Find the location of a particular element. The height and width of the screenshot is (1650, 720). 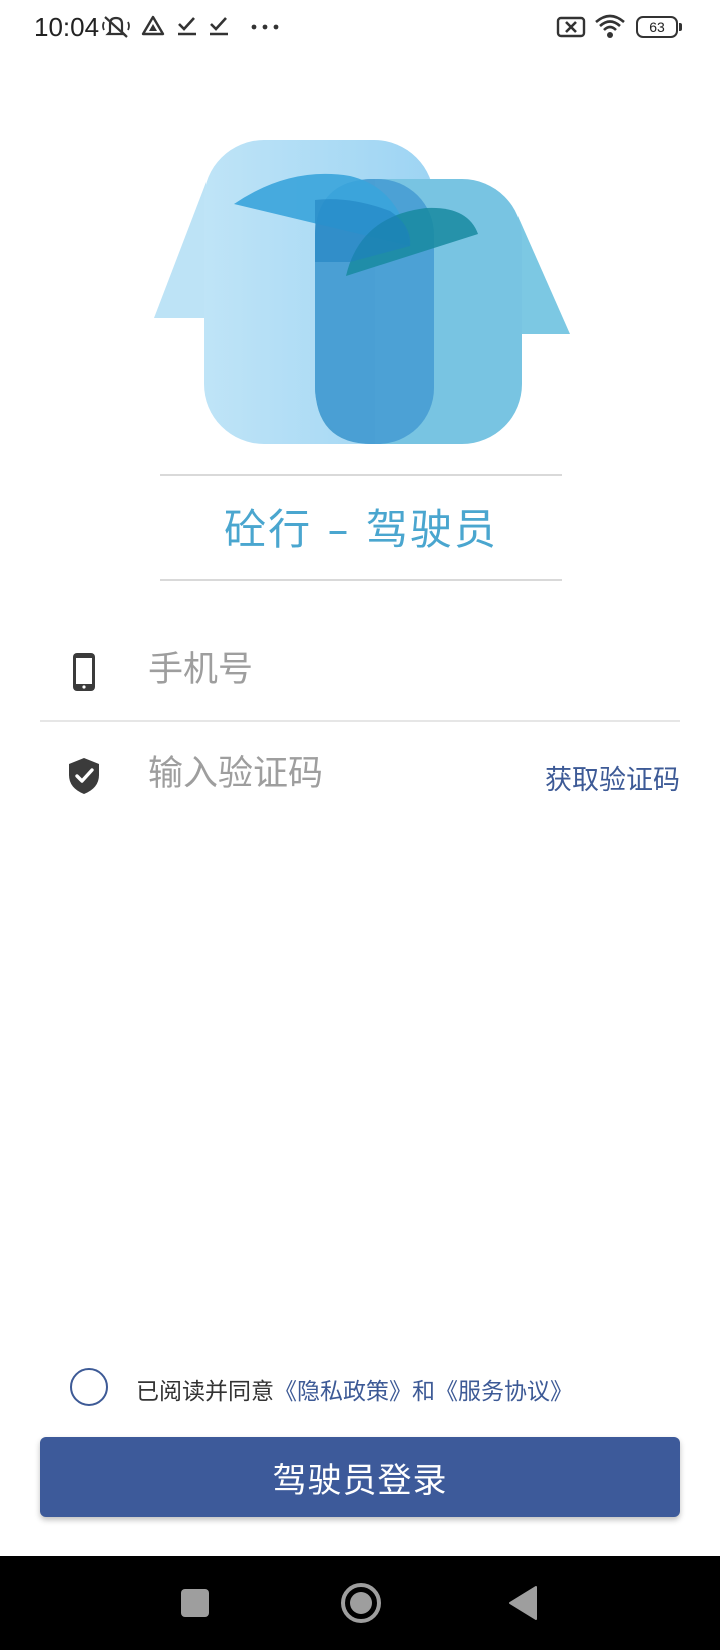

drive-icon is located at coordinates (153, 25).